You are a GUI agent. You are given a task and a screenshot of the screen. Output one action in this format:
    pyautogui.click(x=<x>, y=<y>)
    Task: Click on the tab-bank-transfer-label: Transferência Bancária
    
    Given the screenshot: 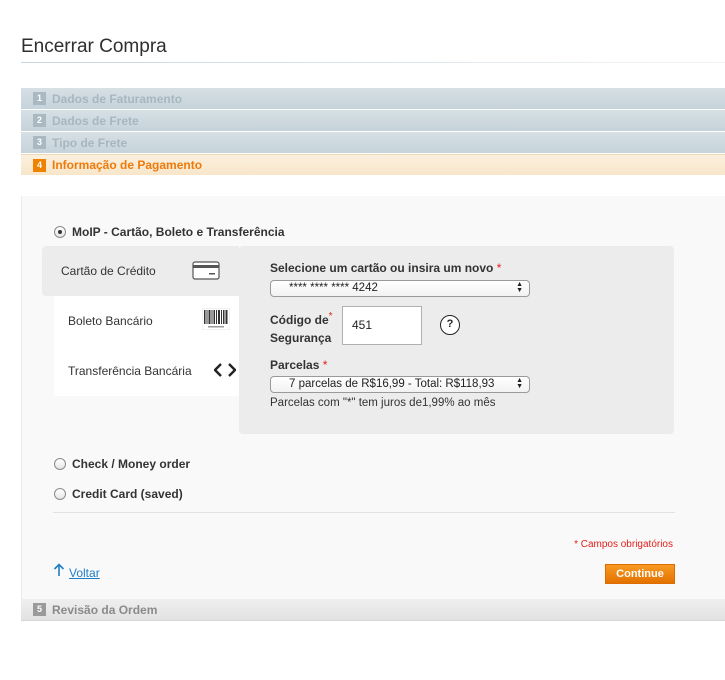 What is the action you would take?
    pyautogui.click(x=130, y=371)
    